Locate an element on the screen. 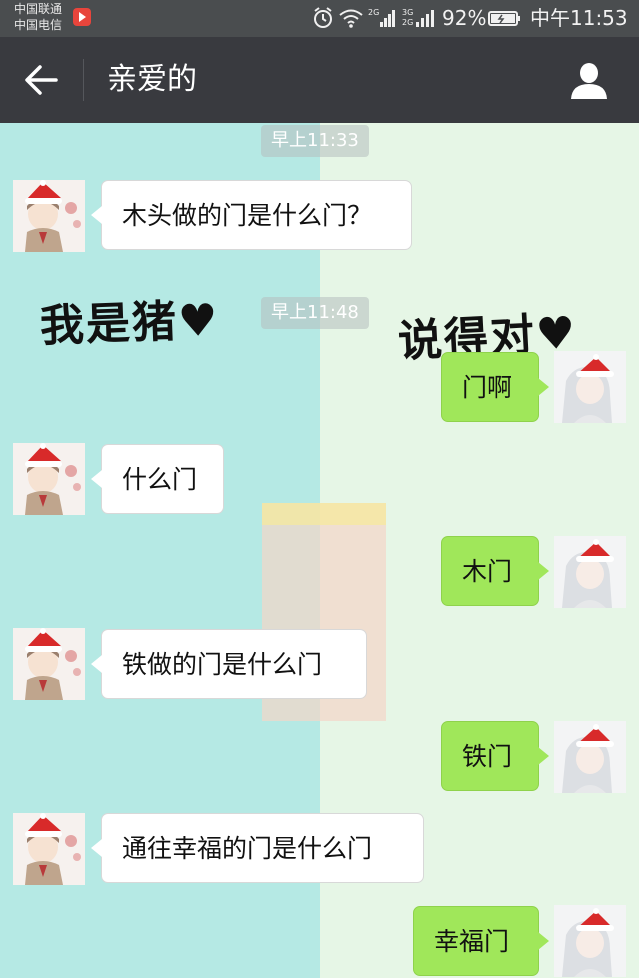 The image size is (639, 978). outgoing-message-bubble: 铁门 is located at coordinates (495, 756).